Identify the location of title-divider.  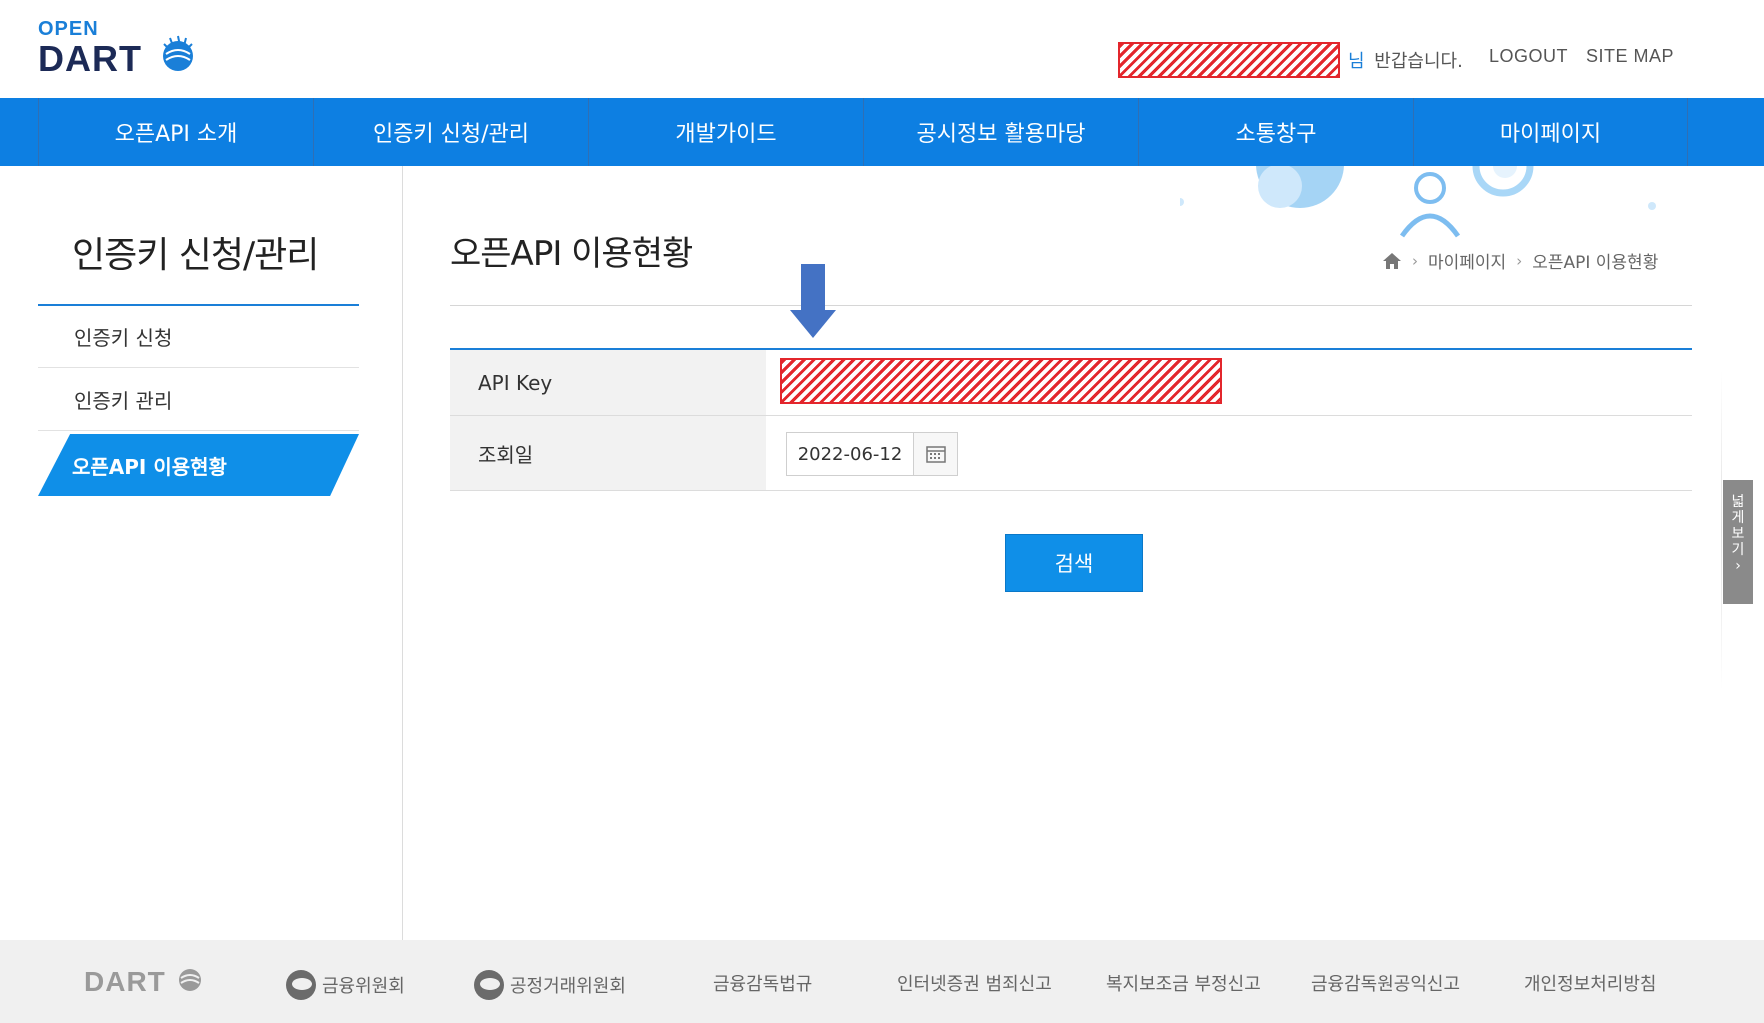
(1071, 305).